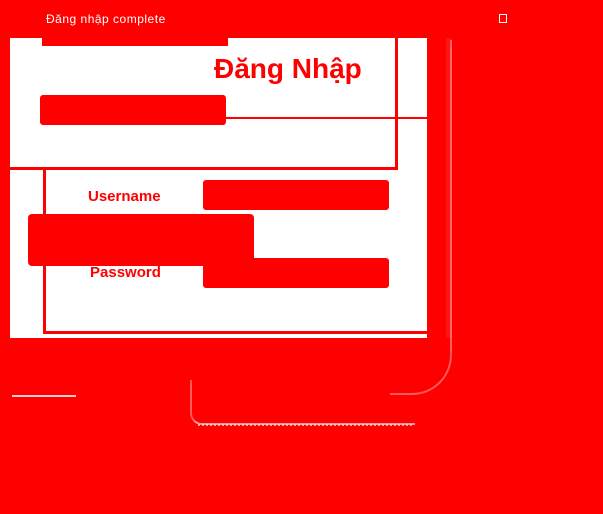  What do you see at coordinates (135, 42) in the screenshot?
I see `header-notch` at bounding box center [135, 42].